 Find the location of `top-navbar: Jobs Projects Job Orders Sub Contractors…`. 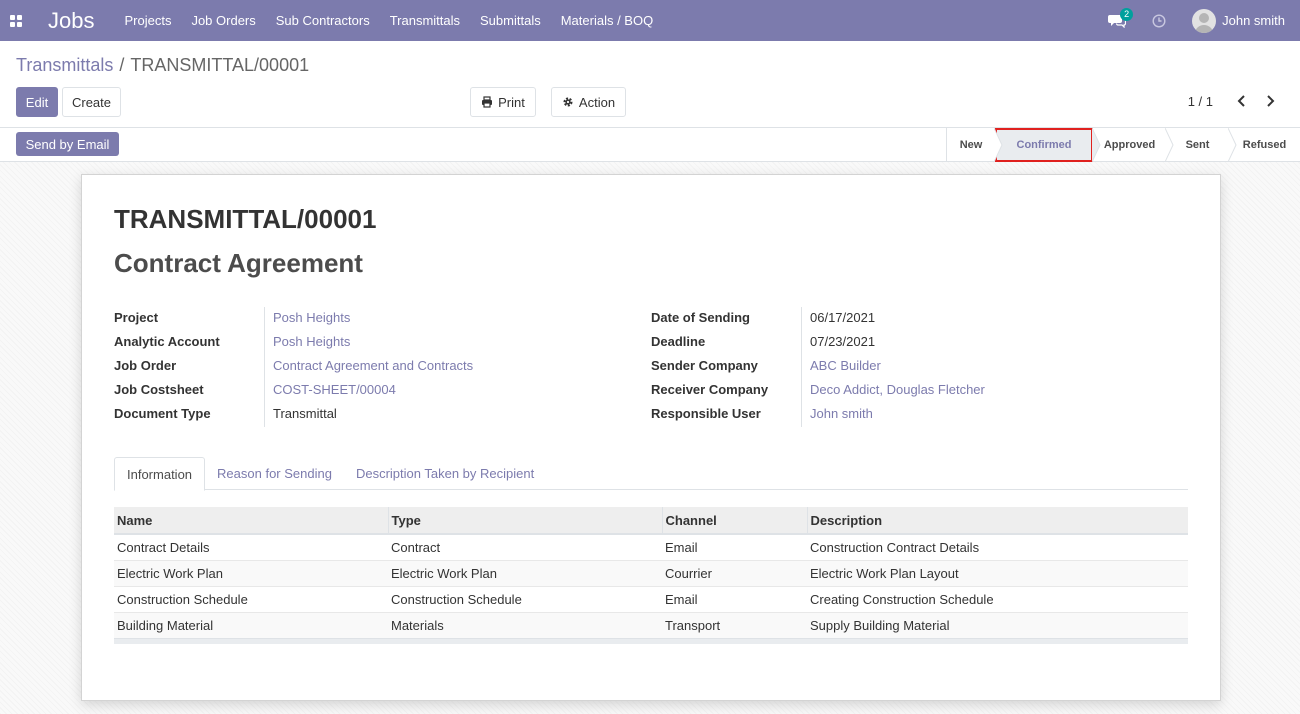

top-navbar: Jobs Projects Job Orders Sub Contractors… is located at coordinates (650, 20).